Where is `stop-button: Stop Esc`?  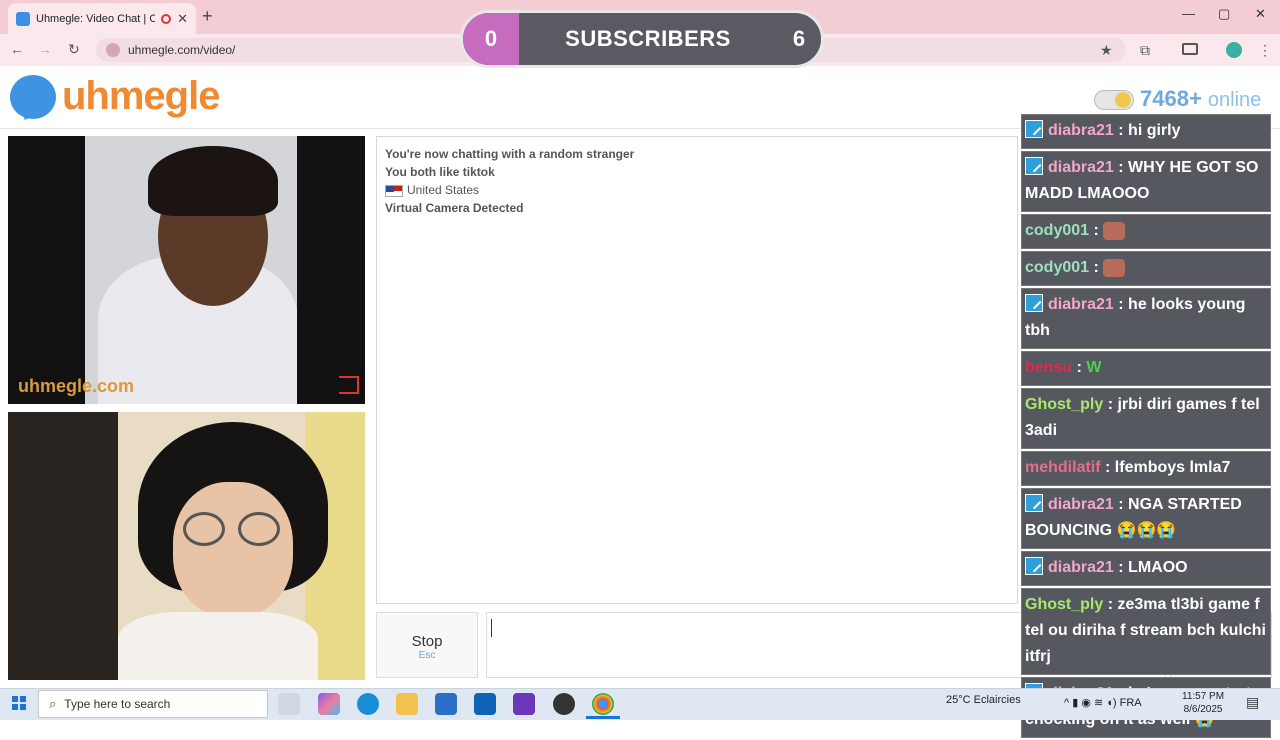 stop-button: Stop Esc is located at coordinates (427, 645).